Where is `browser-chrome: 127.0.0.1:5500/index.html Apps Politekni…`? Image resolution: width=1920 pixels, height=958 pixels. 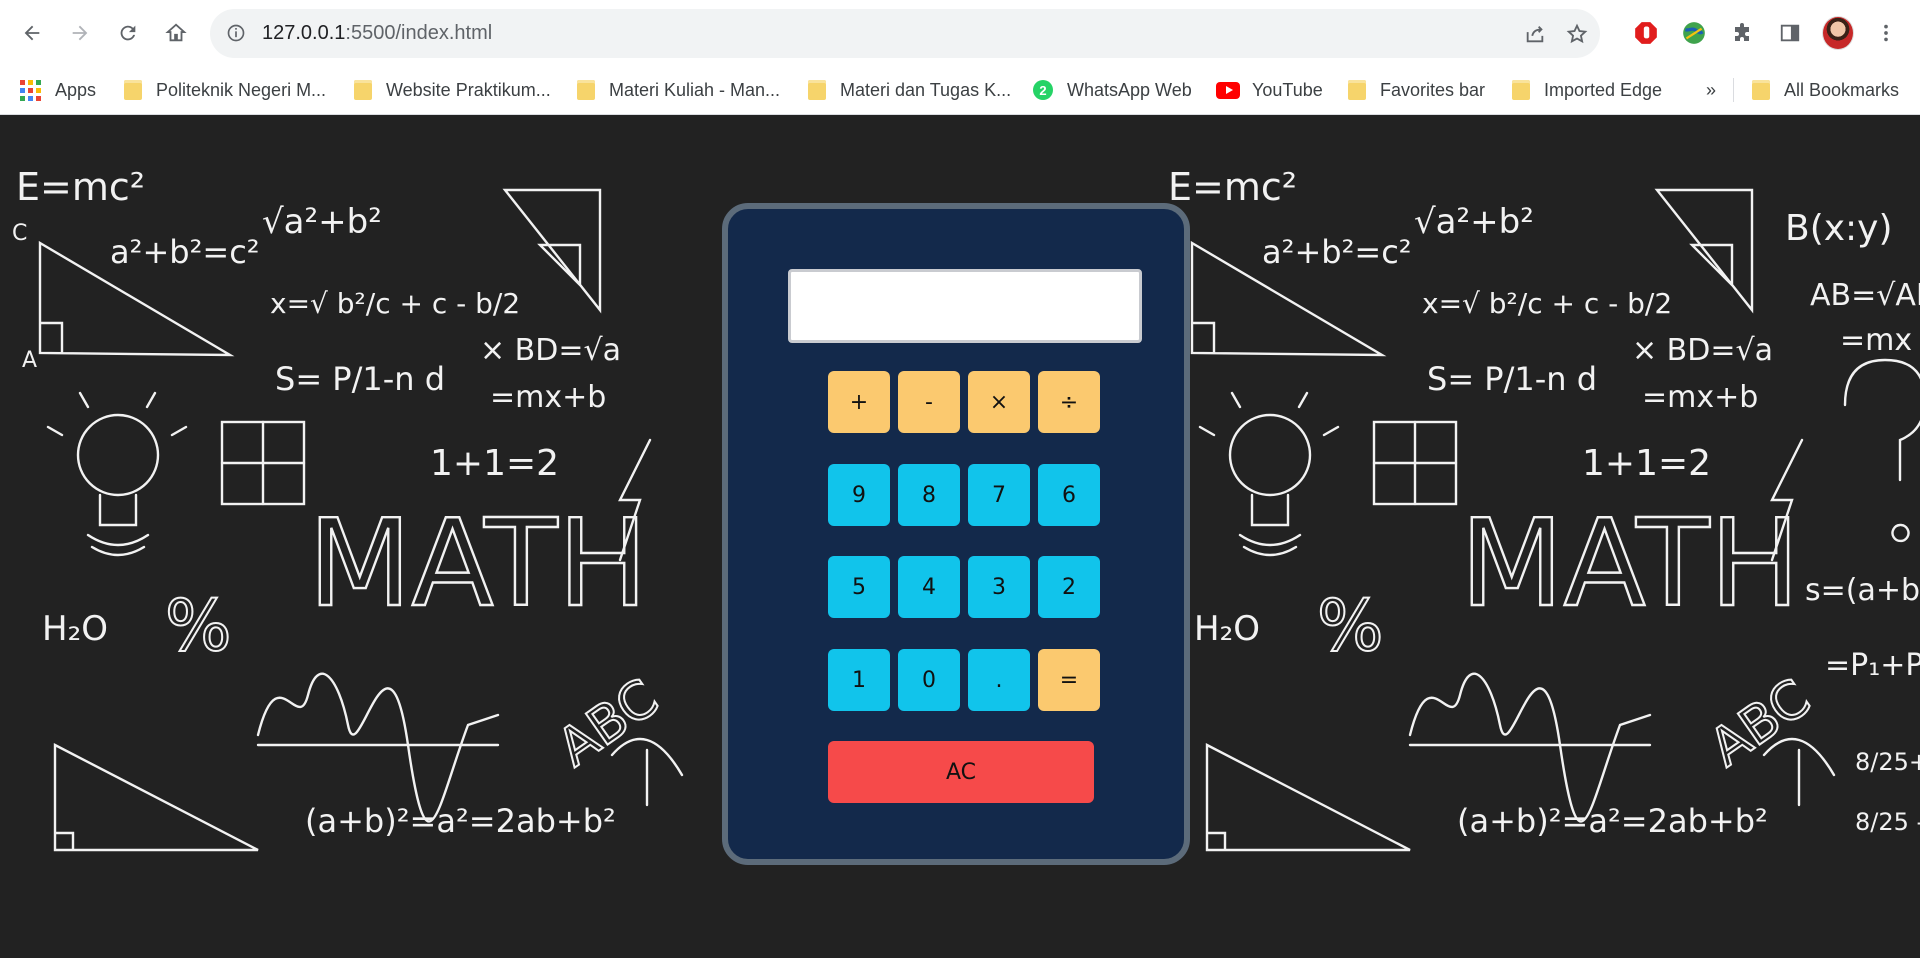 browser-chrome: 127.0.0.1:5500/index.html Apps Politekni… is located at coordinates (960, 57).